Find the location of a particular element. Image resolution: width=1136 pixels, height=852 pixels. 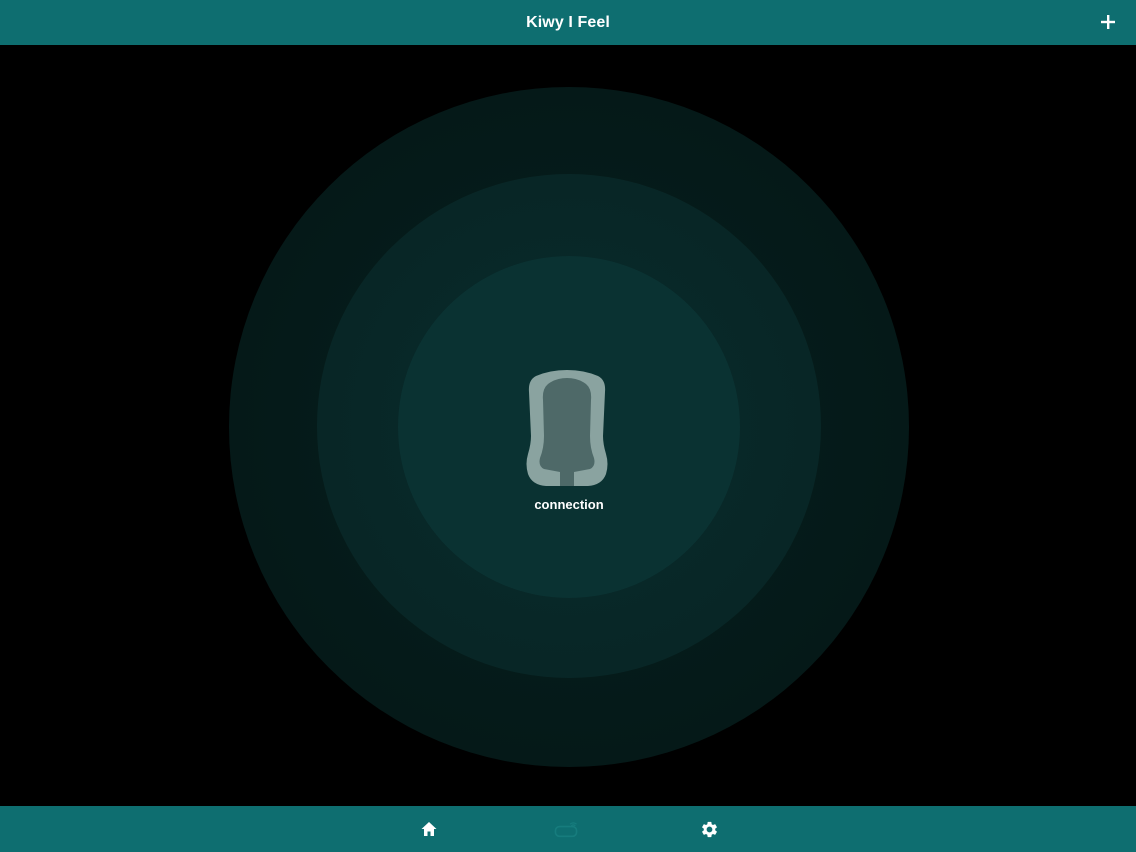

top-app-bar: Kiwy I Feel is located at coordinates (568, 22).